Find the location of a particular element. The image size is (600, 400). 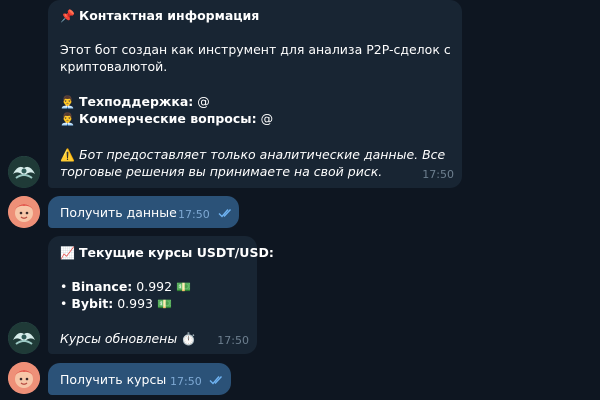

pushpin-icon: 📌 is located at coordinates (67, 16).